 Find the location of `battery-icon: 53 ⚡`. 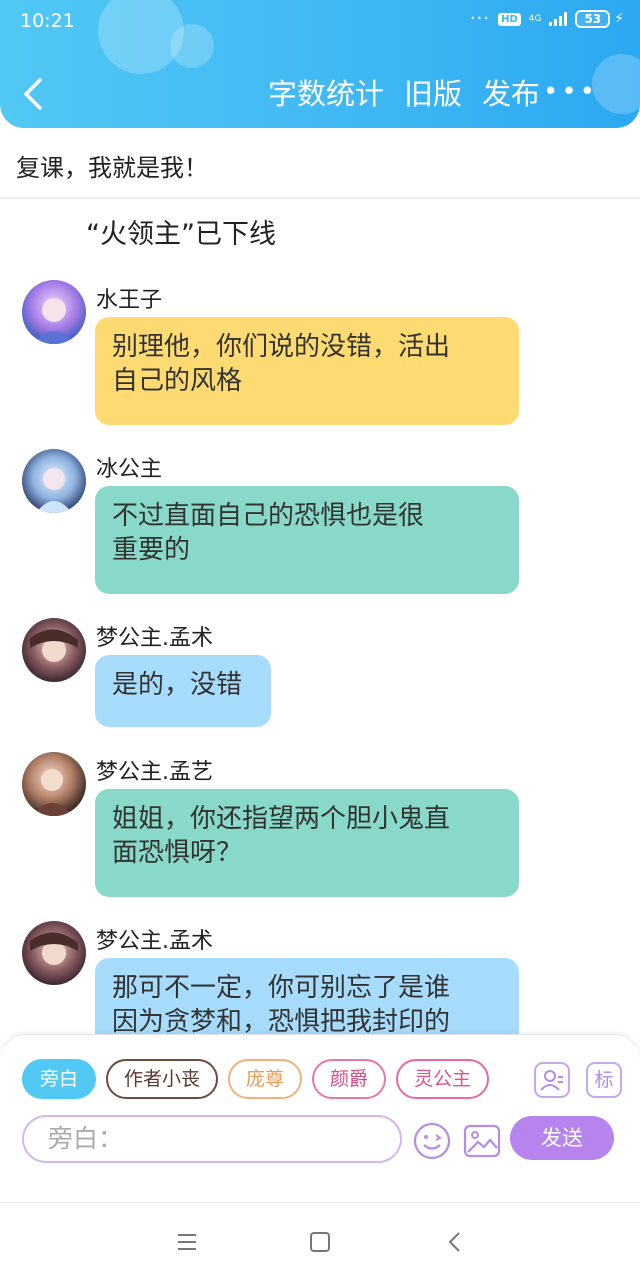

battery-icon: 53 ⚡ is located at coordinates (599, 19).